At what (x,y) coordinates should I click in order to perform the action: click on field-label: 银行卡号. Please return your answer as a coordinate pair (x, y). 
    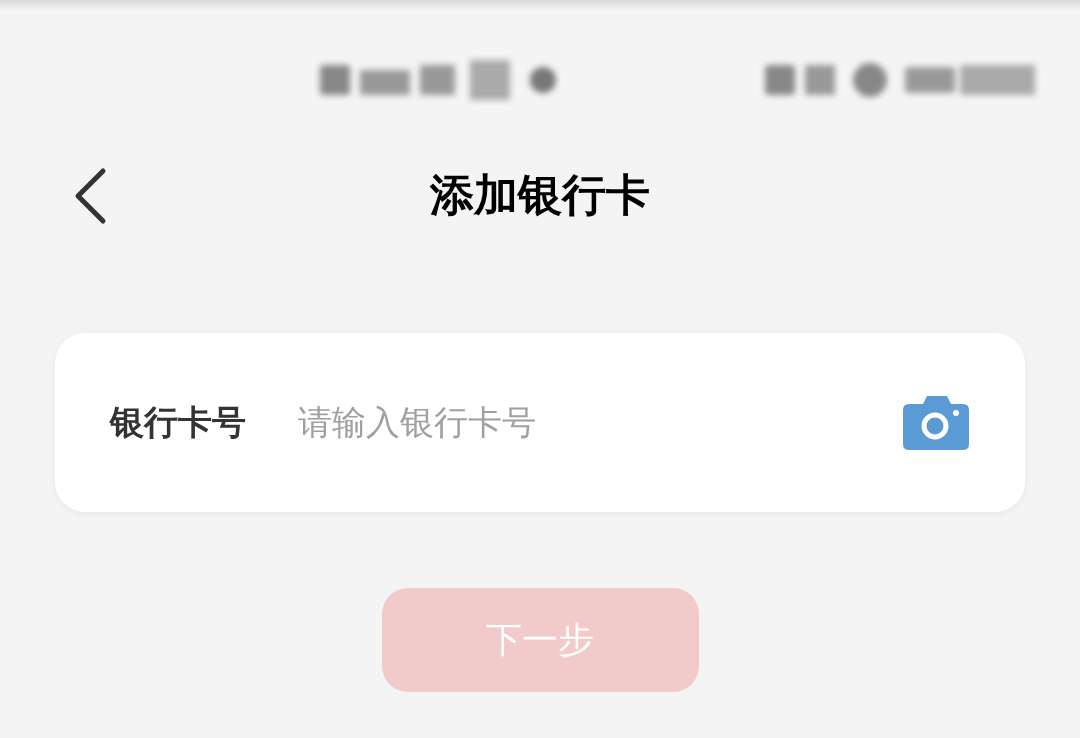
    Looking at the image, I should click on (178, 422).